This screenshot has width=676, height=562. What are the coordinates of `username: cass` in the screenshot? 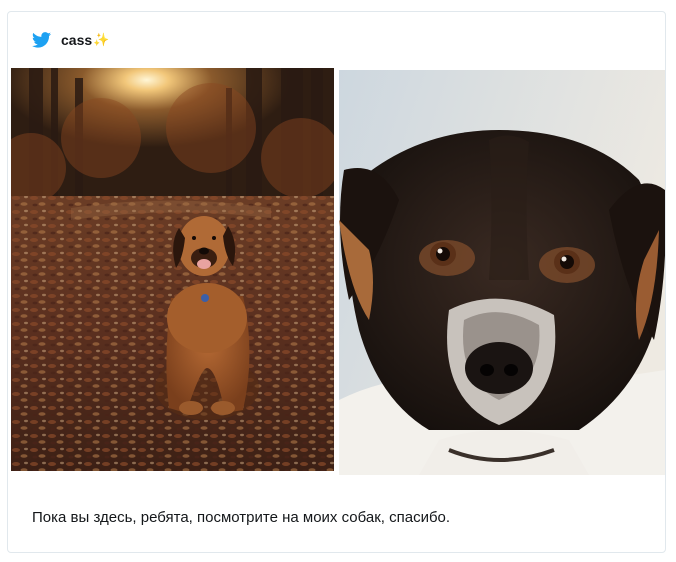 It's located at (76, 40).